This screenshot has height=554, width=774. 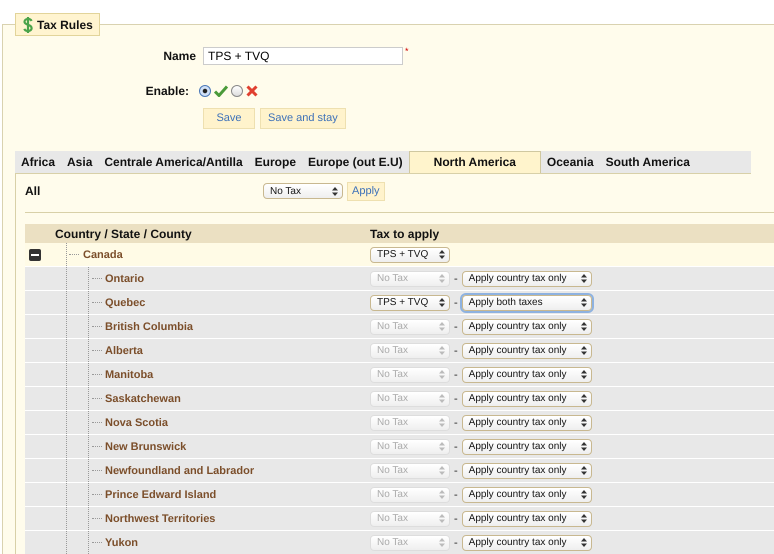 What do you see at coordinates (407, 51) in the screenshot?
I see `required-mark: *` at bounding box center [407, 51].